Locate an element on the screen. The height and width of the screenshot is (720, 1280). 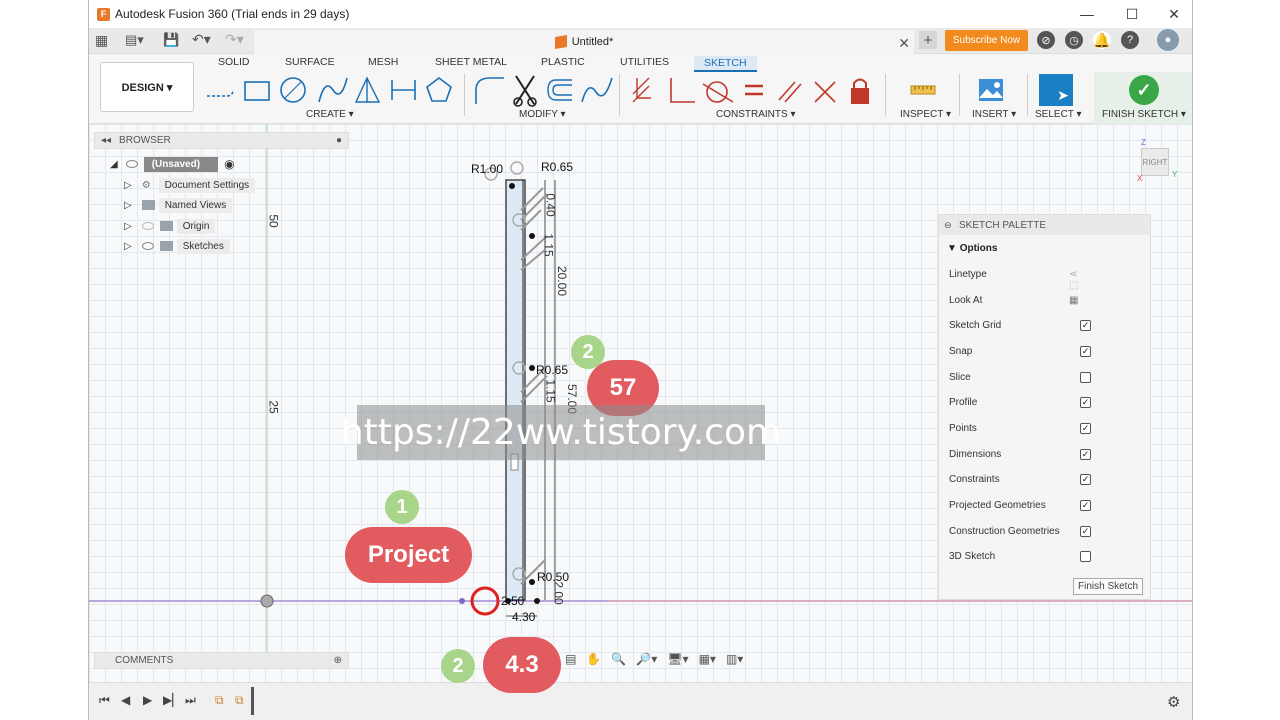
grid-settings-icon: ▦▾ is located at coordinates (707, 661).